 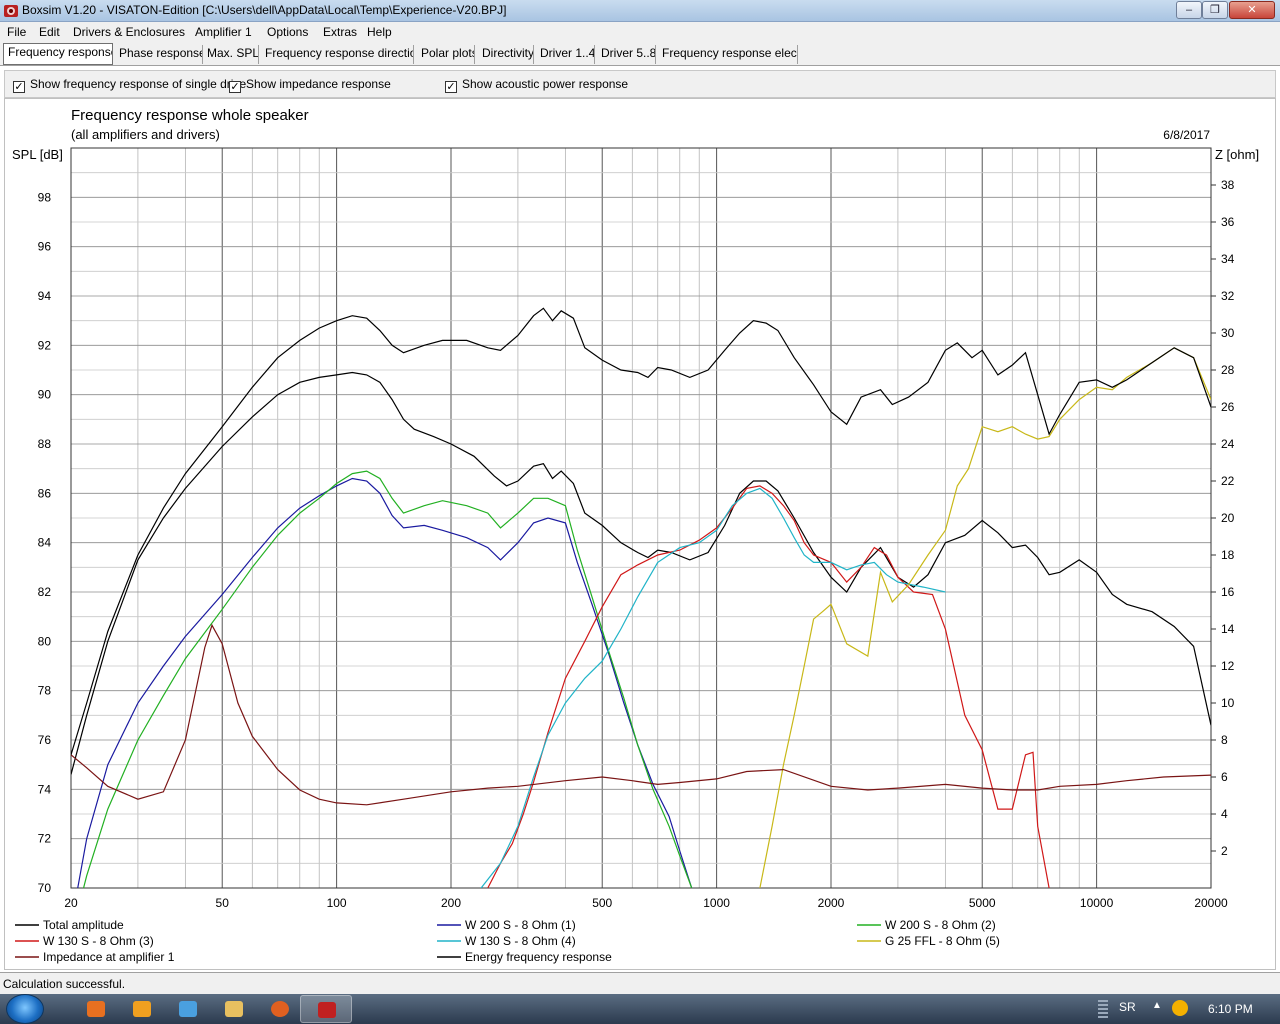 I want to click on boxsim-app-icon, so click(x=11, y=11).